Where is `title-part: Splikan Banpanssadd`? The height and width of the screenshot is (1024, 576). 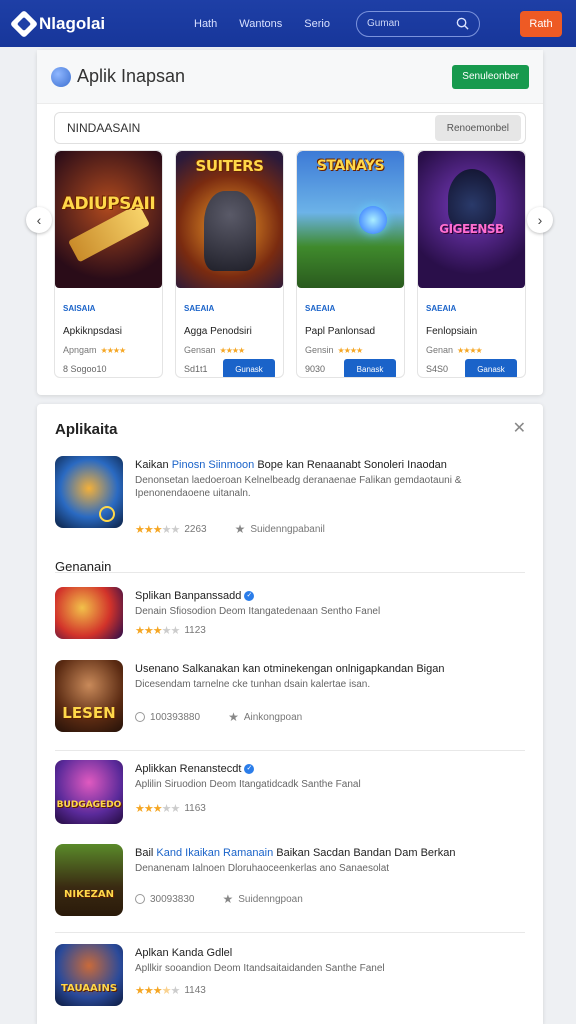 title-part: Splikan Banpanssadd is located at coordinates (188, 596).